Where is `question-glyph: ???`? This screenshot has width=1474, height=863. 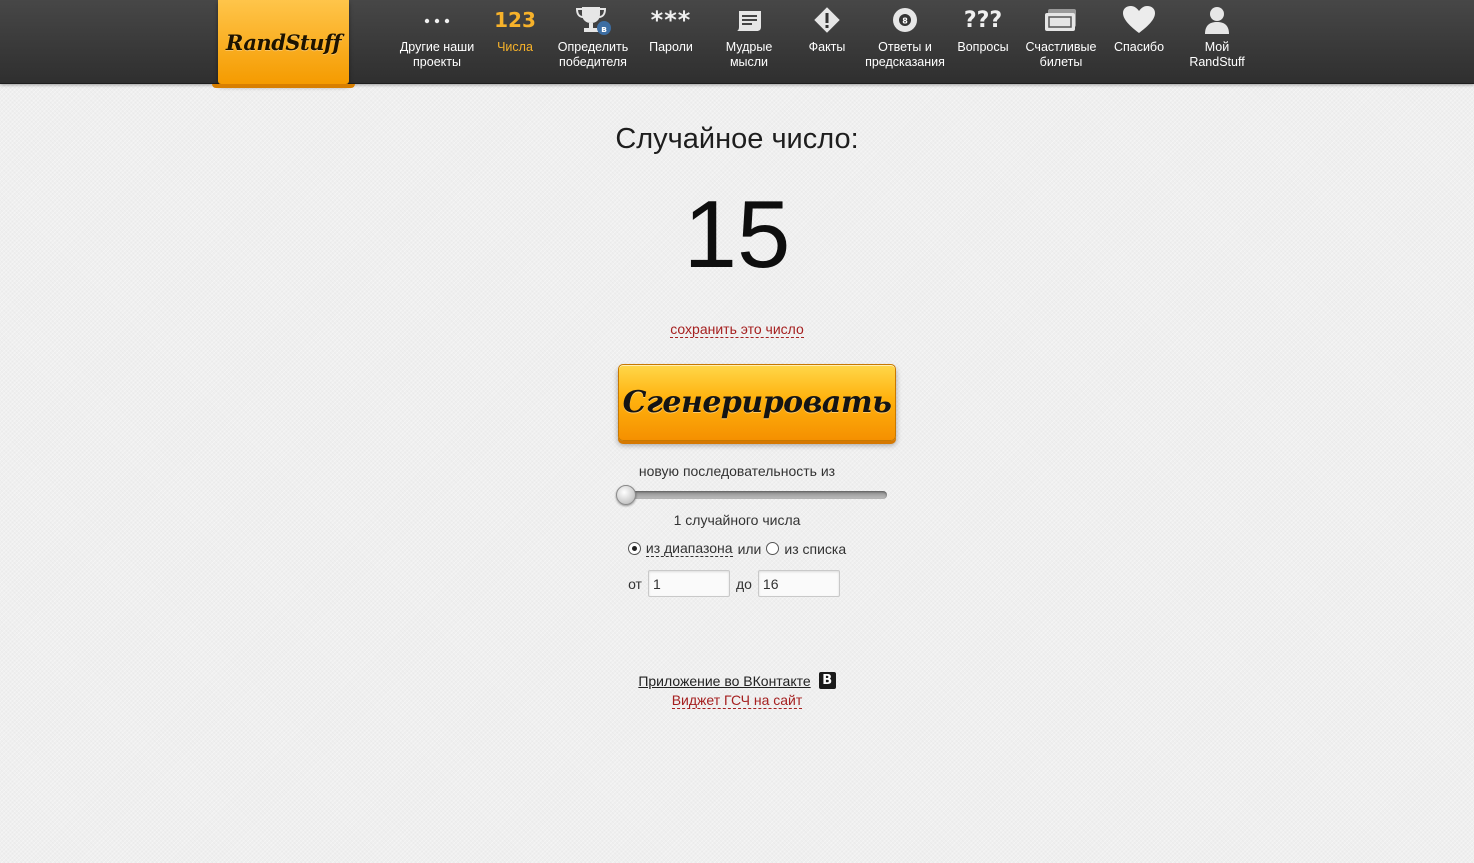
question-glyph: ??? is located at coordinates (983, 20).